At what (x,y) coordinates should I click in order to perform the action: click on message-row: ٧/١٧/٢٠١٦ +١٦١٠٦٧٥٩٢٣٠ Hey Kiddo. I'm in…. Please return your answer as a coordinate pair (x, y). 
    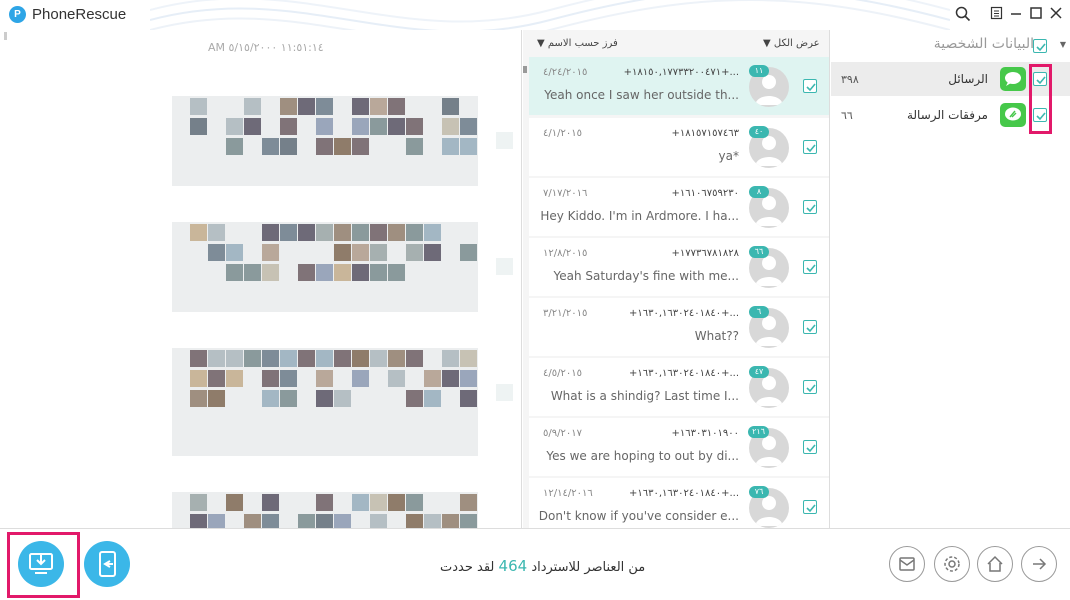
    Looking at the image, I should click on (679, 207).